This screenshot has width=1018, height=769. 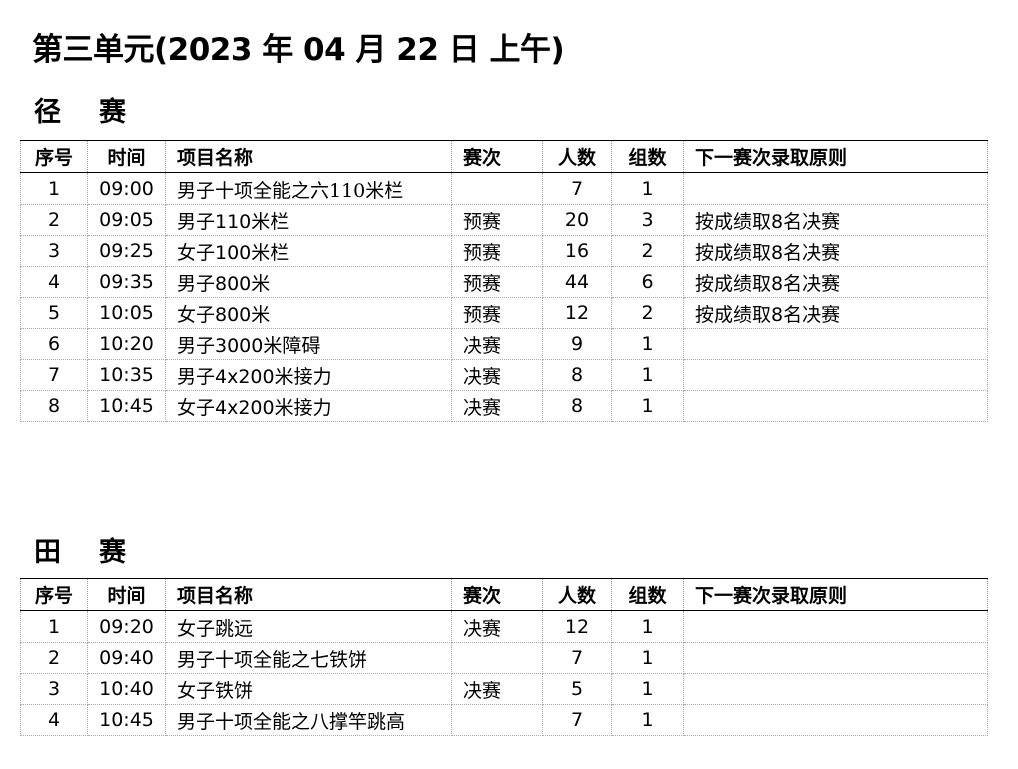 I want to click on cell-event: 男子800米, so click(x=308, y=282).